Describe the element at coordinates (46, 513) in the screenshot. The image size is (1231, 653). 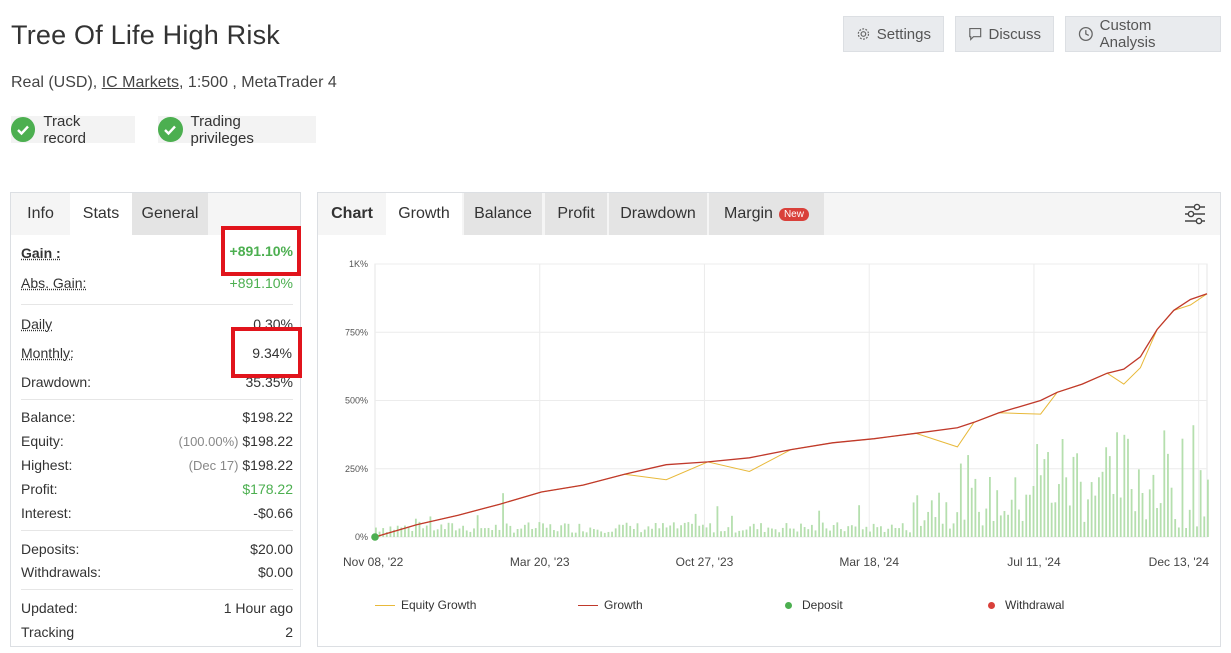
I see `interest-label: Interest:` at that location.